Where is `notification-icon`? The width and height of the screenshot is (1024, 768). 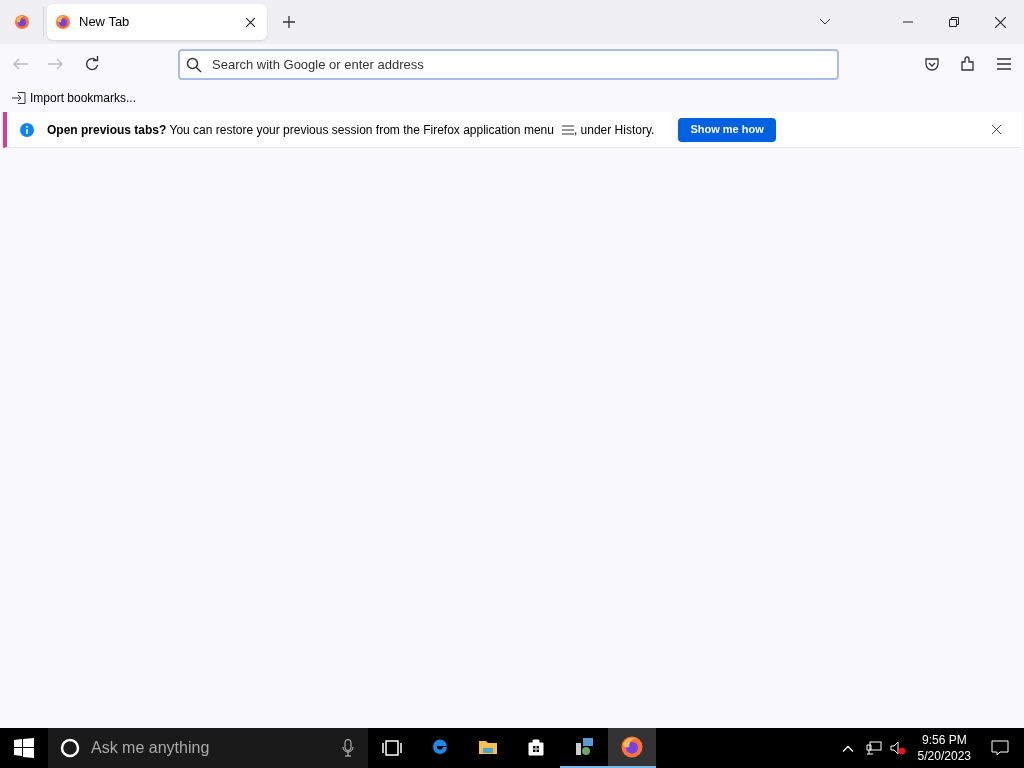
notification-icon is located at coordinates (1000, 748).